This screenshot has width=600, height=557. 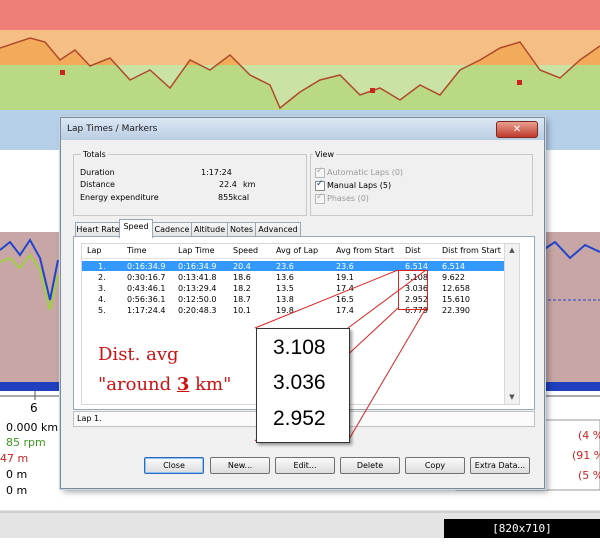 What do you see at coordinates (249, 184) in the screenshot?
I see `distance-unit: km` at bounding box center [249, 184].